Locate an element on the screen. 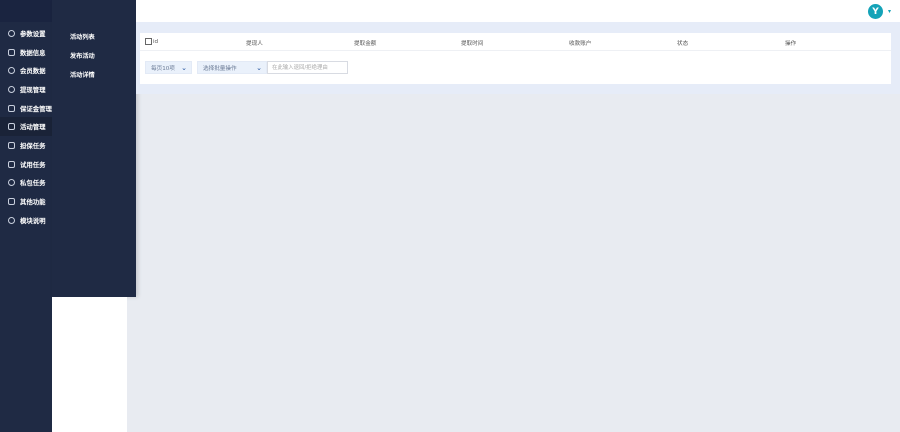 Image resolution: width=900 pixels, height=432 pixels. submenu-item-activity-list: 活动列表 is located at coordinates (82, 36).